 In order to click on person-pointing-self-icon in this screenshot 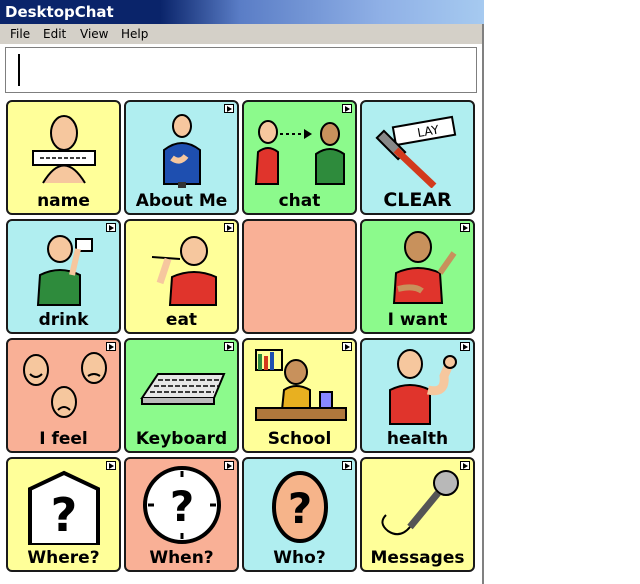, I will do `click(182, 151)`.